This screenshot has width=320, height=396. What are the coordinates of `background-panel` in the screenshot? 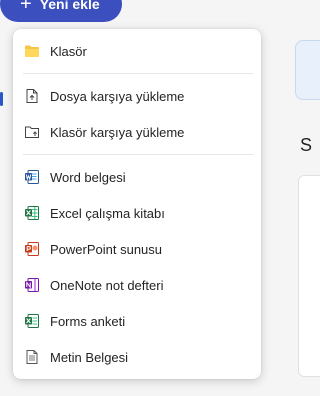 It's located at (309, 276).